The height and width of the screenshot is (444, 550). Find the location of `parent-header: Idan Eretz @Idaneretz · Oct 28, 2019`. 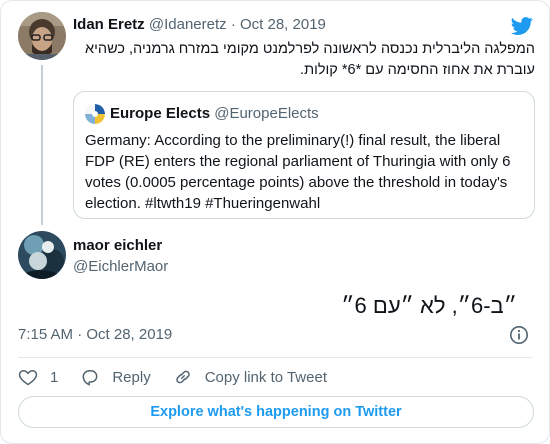

parent-header: Idan Eretz @Idaneretz · Oct 28, 2019 is located at coordinates (199, 24).